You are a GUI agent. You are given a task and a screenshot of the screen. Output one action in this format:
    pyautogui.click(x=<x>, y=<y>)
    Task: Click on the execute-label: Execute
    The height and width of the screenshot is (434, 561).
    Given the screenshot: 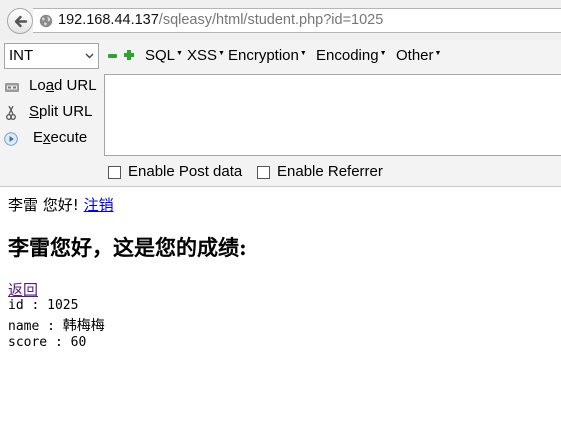 What is the action you would take?
    pyautogui.click(x=60, y=137)
    